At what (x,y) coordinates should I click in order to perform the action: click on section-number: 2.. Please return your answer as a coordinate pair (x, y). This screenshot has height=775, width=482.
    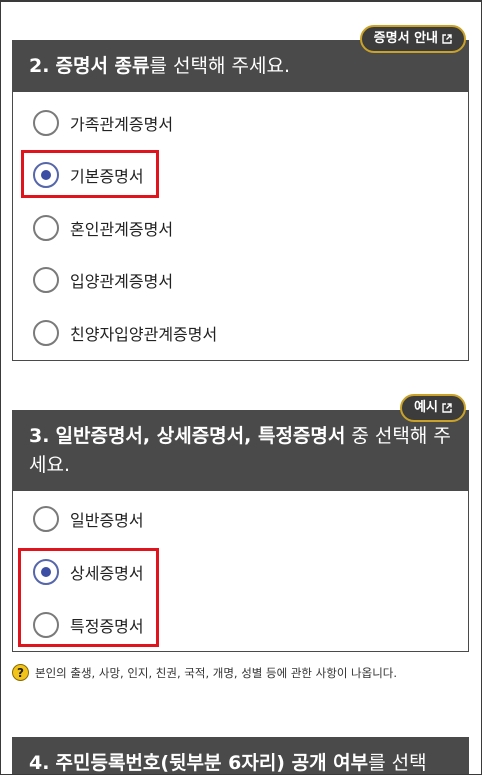
    Looking at the image, I should click on (39, 66).